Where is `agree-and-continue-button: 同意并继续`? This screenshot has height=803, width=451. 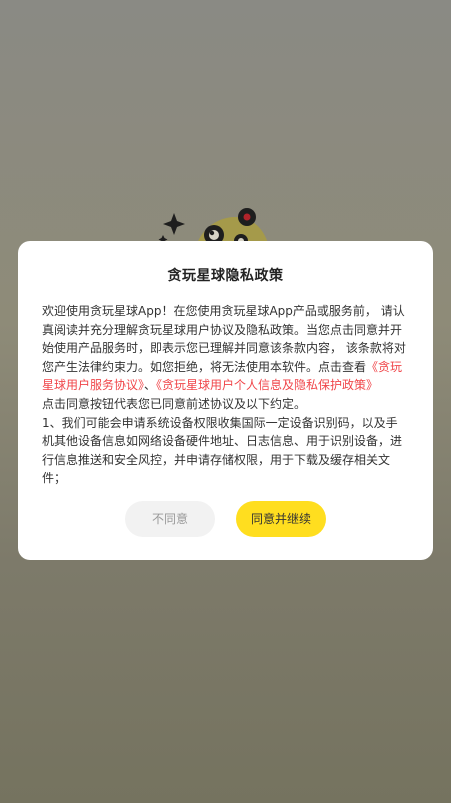
agree-and-continue-button: 同意并继续 is located at coordinates (281, 519).